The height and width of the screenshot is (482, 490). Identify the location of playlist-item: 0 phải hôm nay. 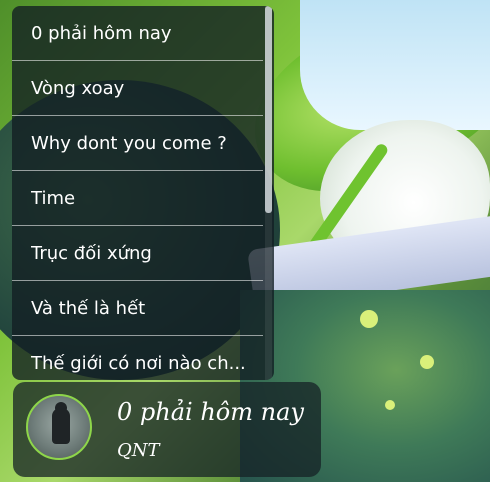
(137, 33).